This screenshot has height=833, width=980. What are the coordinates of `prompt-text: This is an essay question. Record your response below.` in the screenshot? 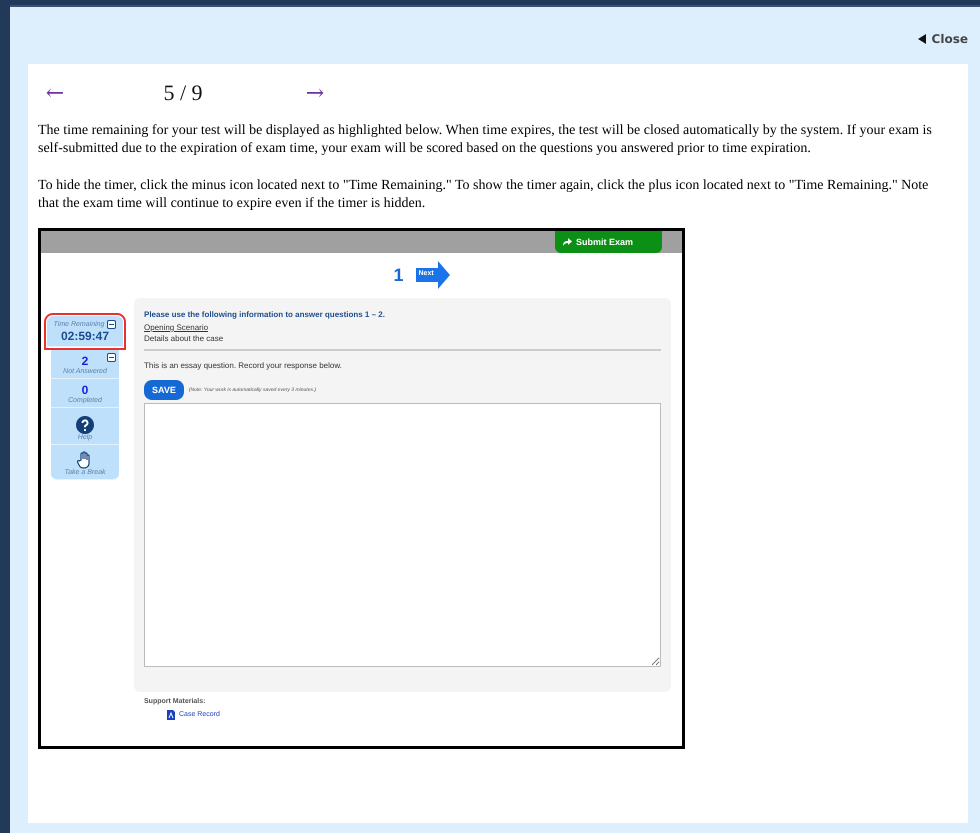 It's located at (243, 365).